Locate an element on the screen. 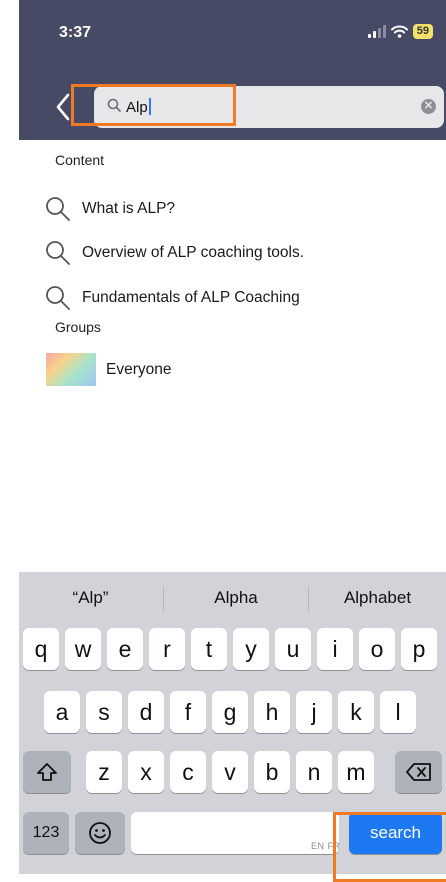 The image size is (446, 882). key: d is located at coordinates (146, 712).